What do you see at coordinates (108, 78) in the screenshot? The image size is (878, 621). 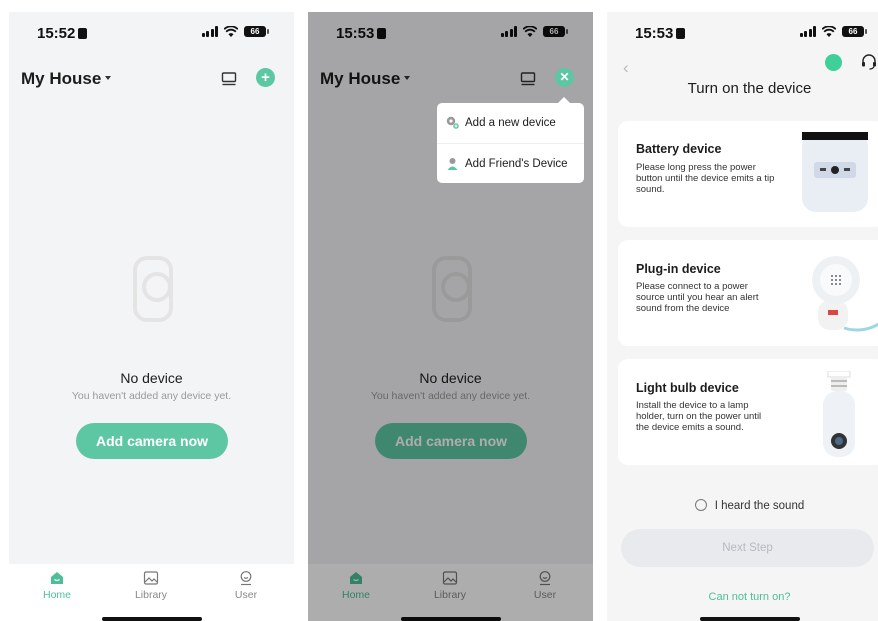 I see `caret-down-icon` at bounding box center [108, 78].